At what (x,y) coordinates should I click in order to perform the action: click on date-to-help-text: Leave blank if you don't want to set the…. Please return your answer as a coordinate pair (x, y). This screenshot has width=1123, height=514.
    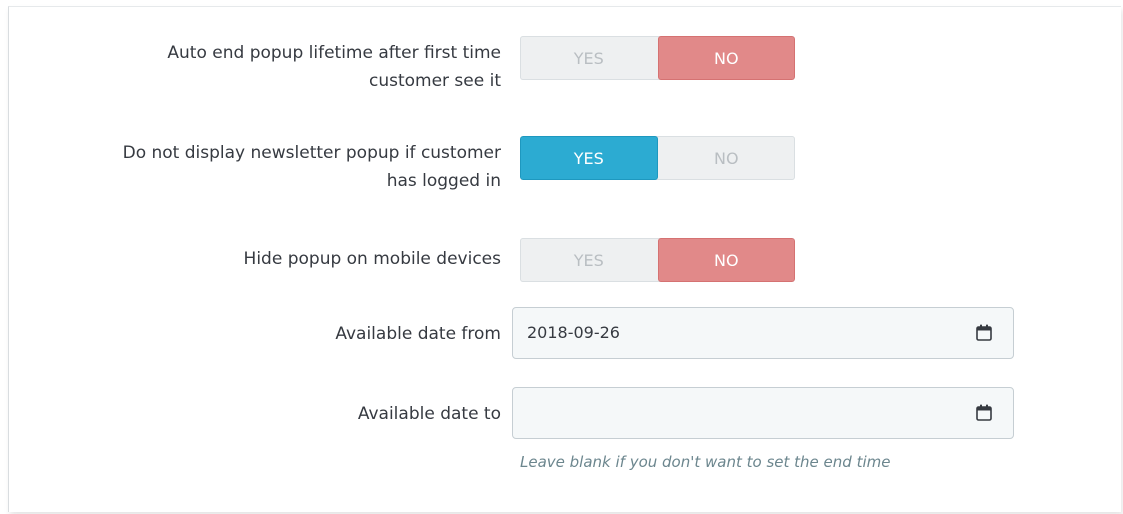
    Looking at the image, I should click on (705, 462).